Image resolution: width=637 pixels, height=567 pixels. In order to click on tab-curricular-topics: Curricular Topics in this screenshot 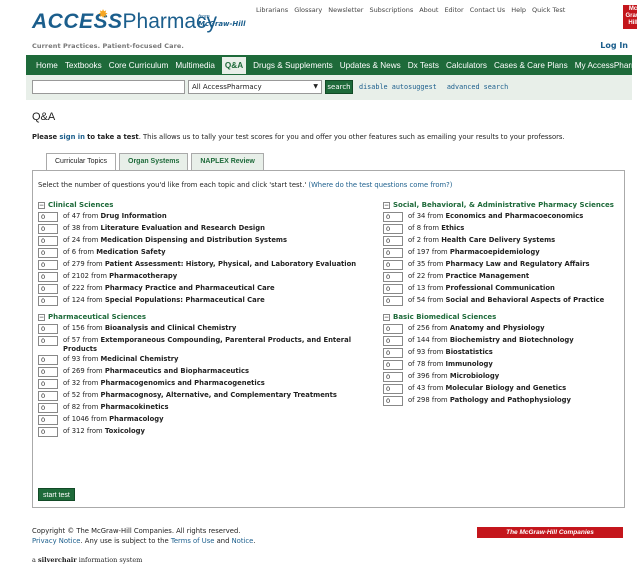, I will do `click(81, 161)`.